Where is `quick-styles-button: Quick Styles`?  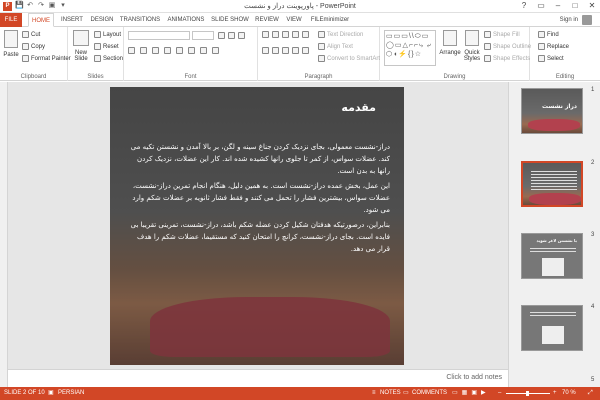
quick-styles-button: Quick Styles is located at coordinates (472, 46).